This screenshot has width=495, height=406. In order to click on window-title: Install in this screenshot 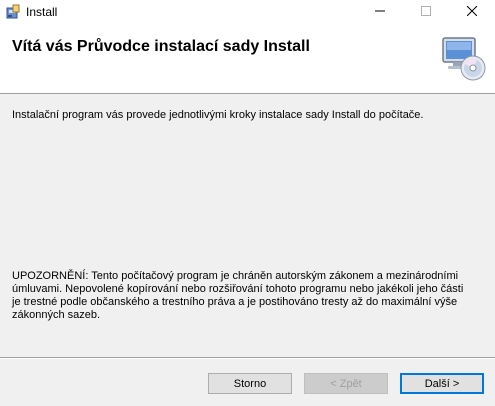, I will do `click(42, 12)`.